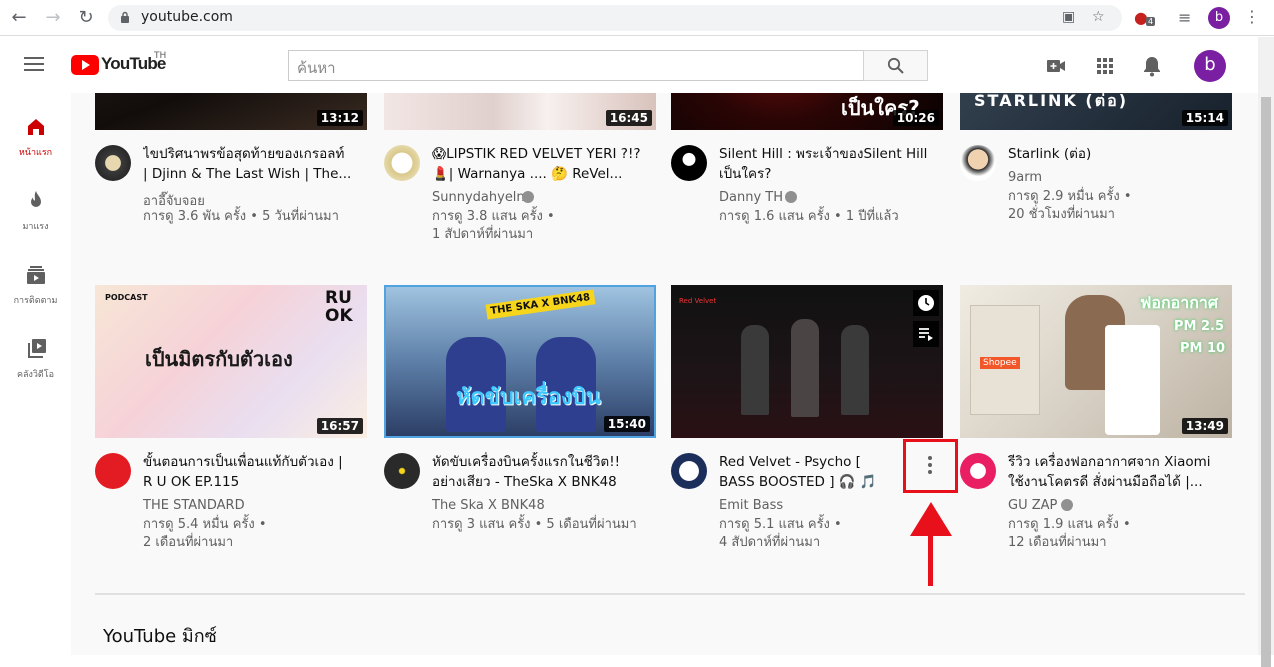 This screenshot has height=667, width=1274. I want to click on library-icon, so click(36, 348).